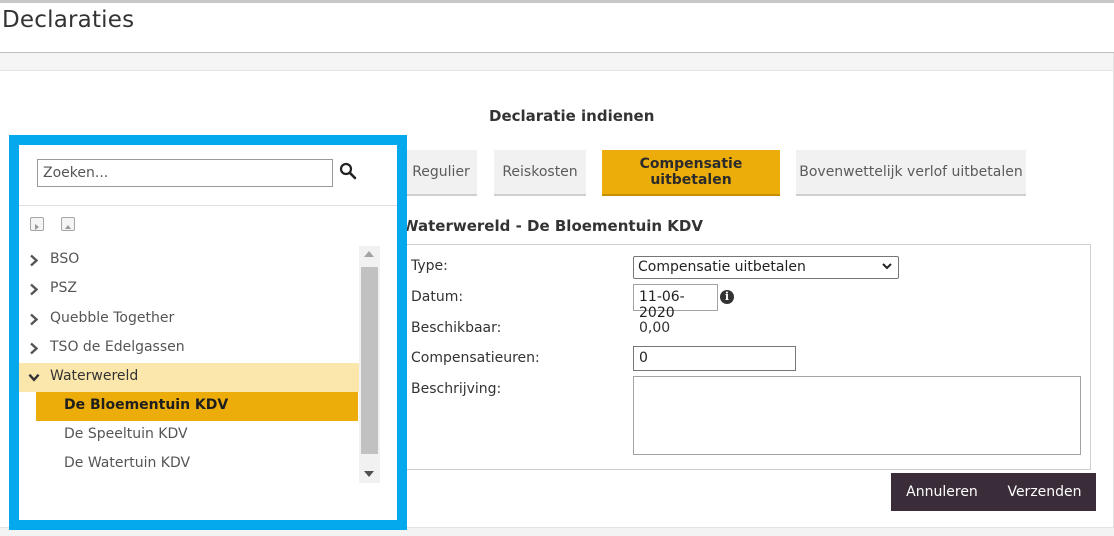  Describe the element at coordinates (557, 1) in the screenshot. I see `top-rule` at that location.